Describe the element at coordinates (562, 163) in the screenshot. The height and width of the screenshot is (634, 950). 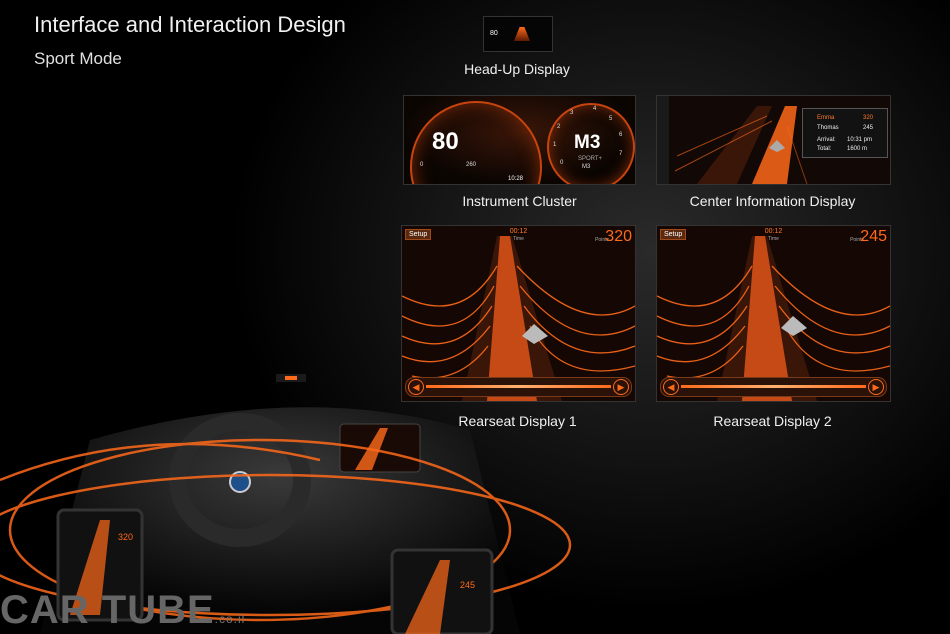
I see `rpm-tick-0: 0` at that location.